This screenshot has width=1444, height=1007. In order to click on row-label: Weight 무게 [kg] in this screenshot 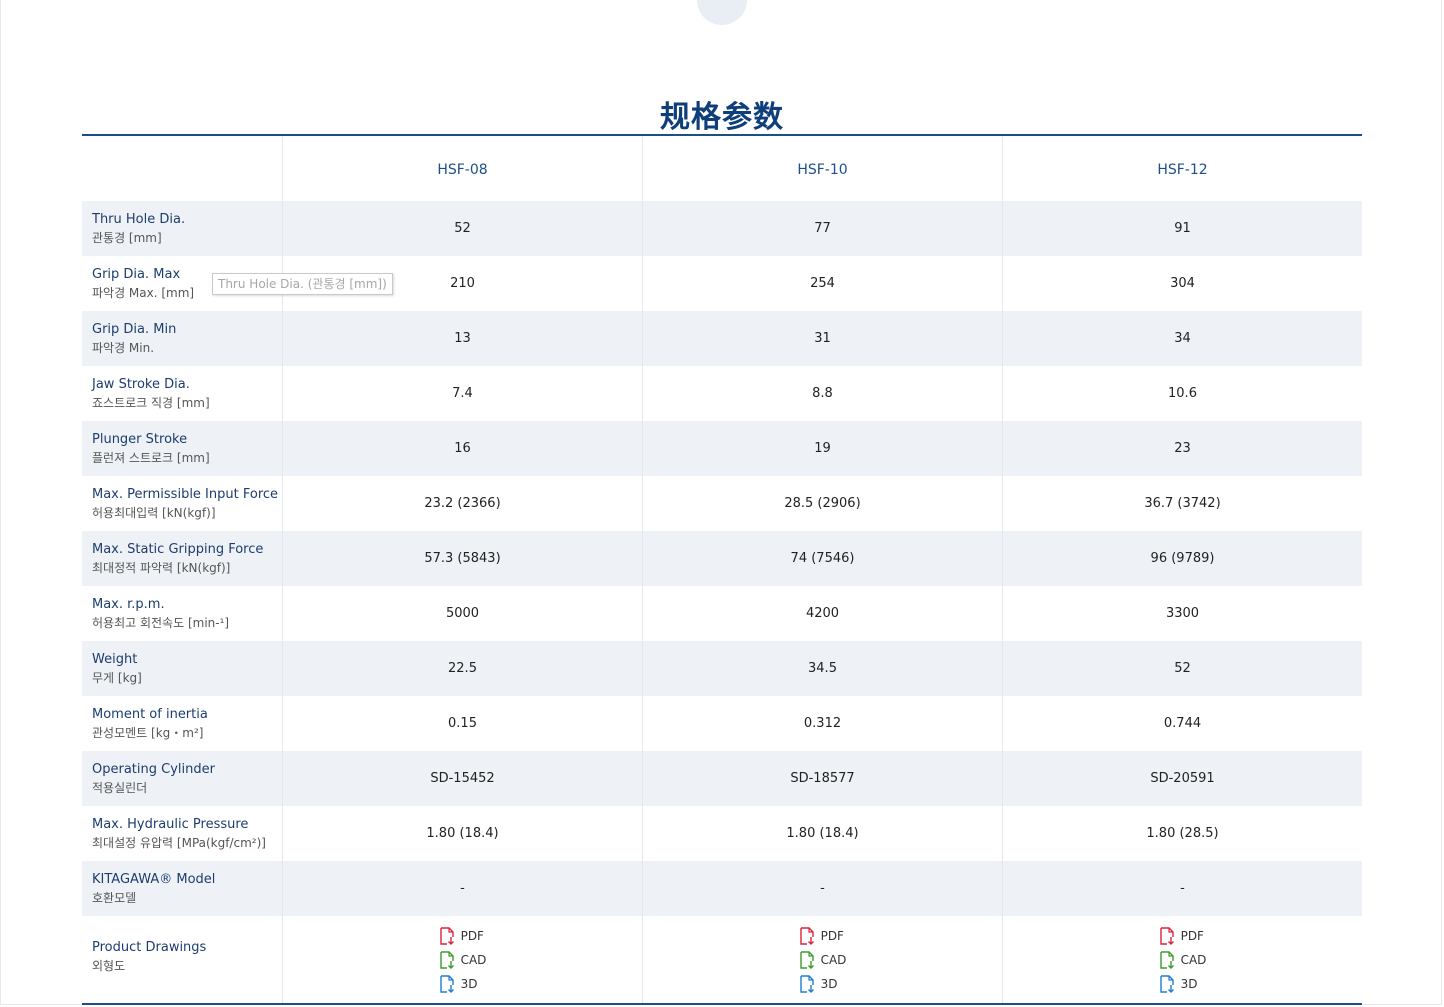, I will do `click(182, 668)`.